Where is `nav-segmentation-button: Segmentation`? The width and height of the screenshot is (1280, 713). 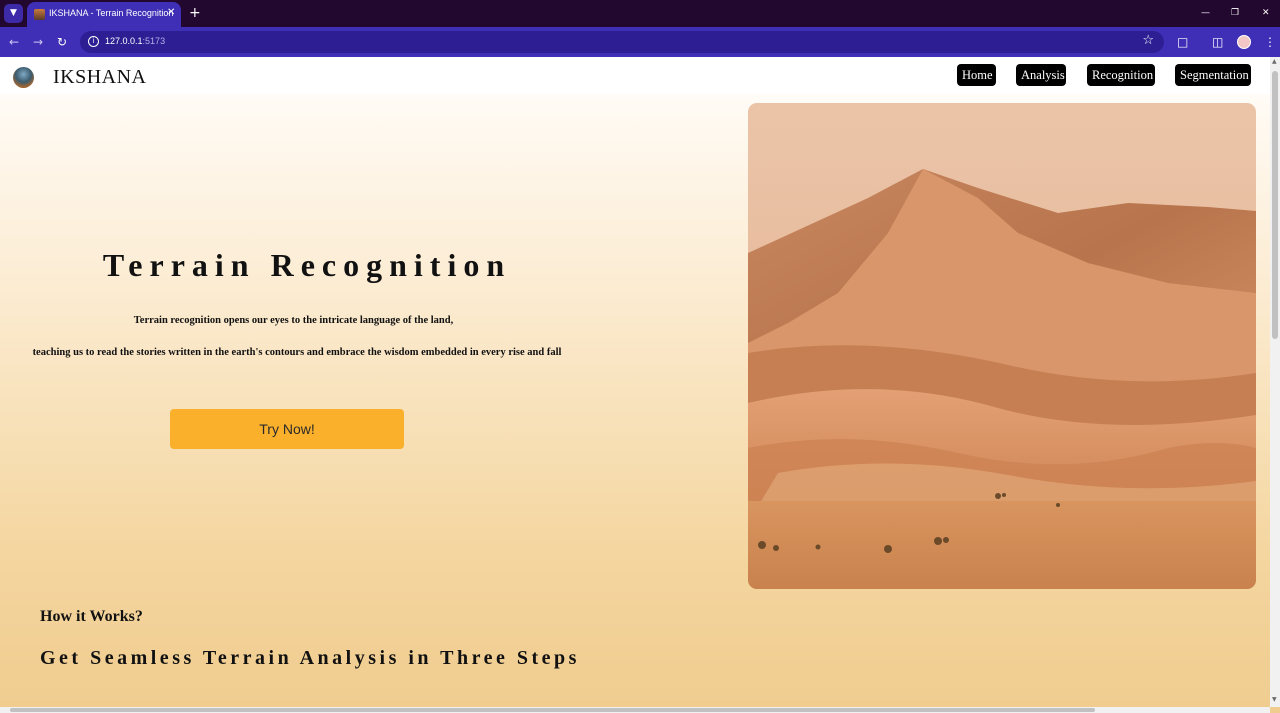 nav-segmentation-button: Segmentation is located at coordinates (1213, 75).